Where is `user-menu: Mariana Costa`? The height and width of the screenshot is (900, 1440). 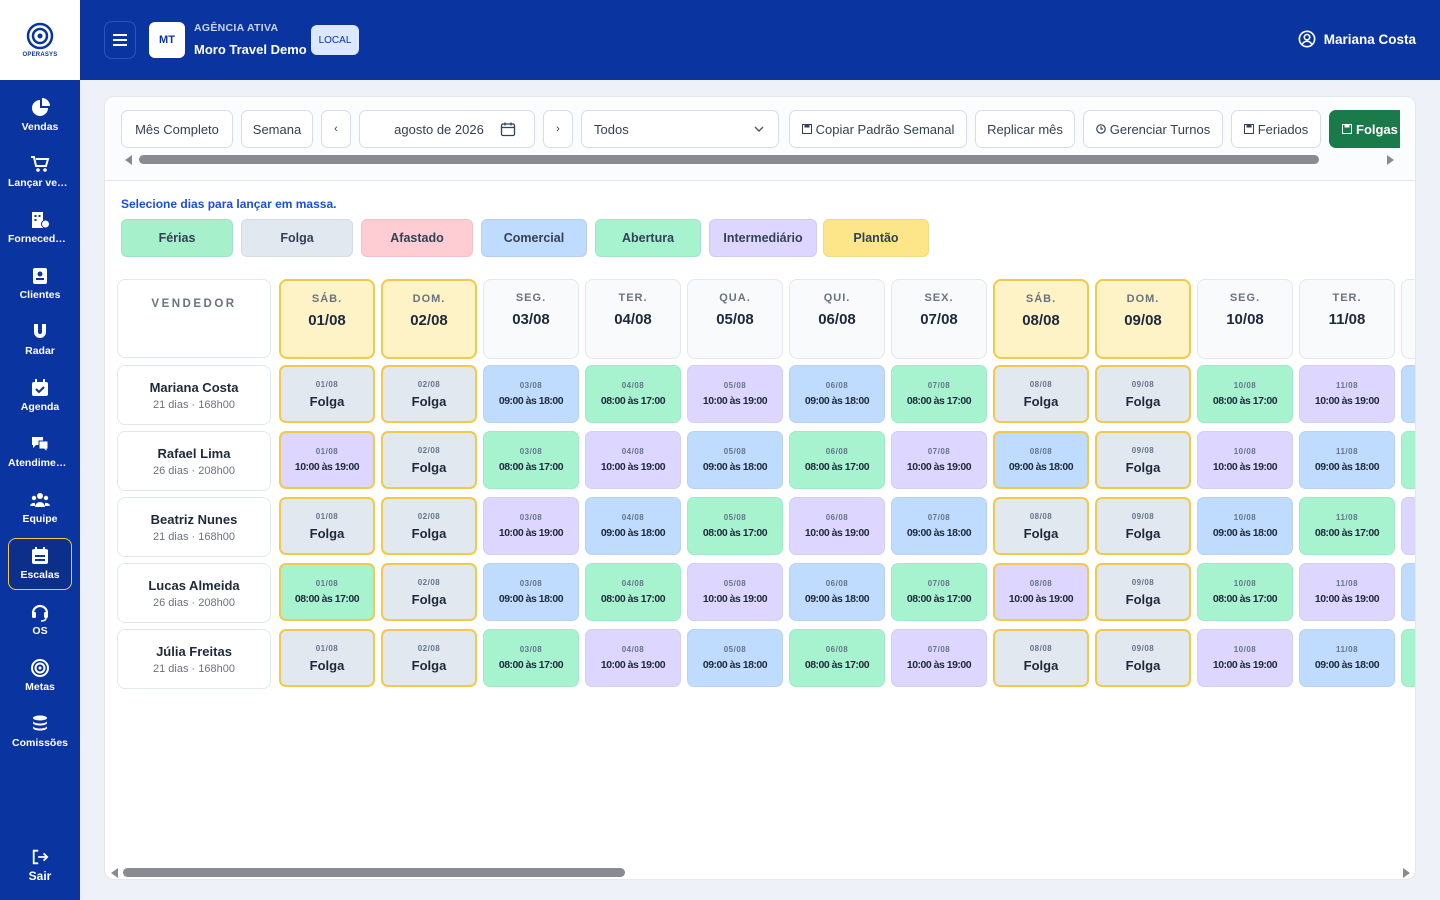 user-menu: Mariana Costa is located at coordinates (1357, 39).